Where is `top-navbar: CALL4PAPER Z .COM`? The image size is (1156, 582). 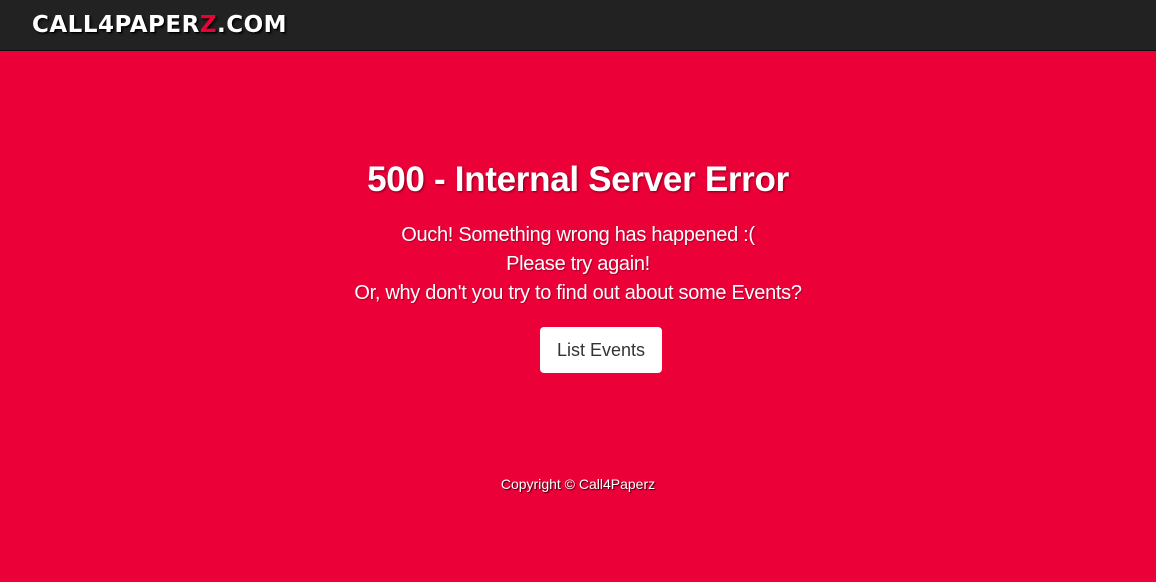
top-navbar: CALL4PAPER Z .COM is located at coordinates (578, 25).